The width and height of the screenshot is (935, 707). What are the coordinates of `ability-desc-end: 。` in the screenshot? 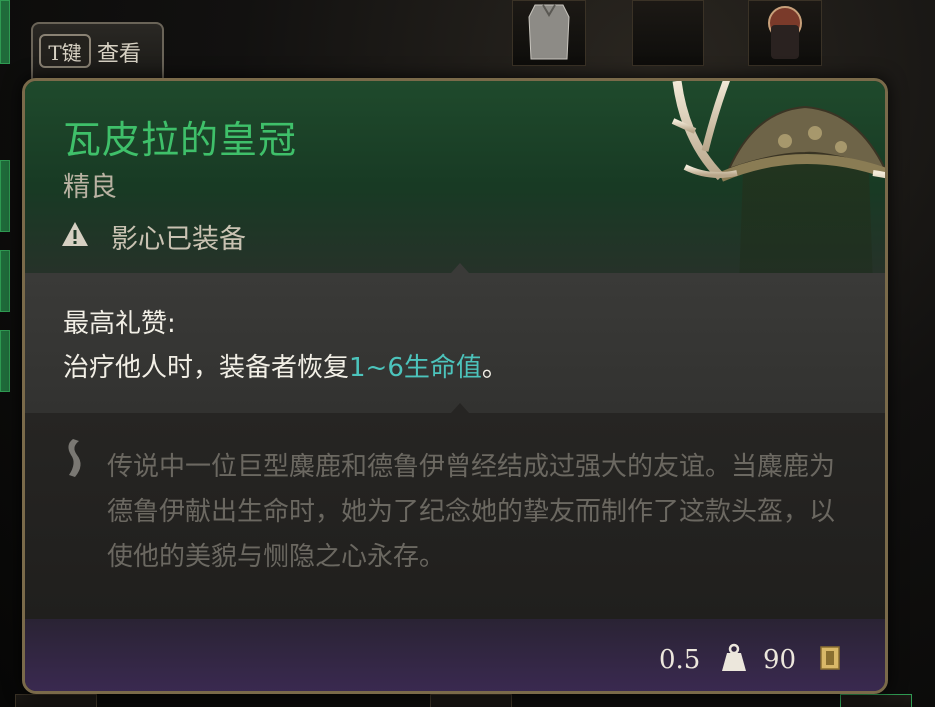 It's located at (494, 368).